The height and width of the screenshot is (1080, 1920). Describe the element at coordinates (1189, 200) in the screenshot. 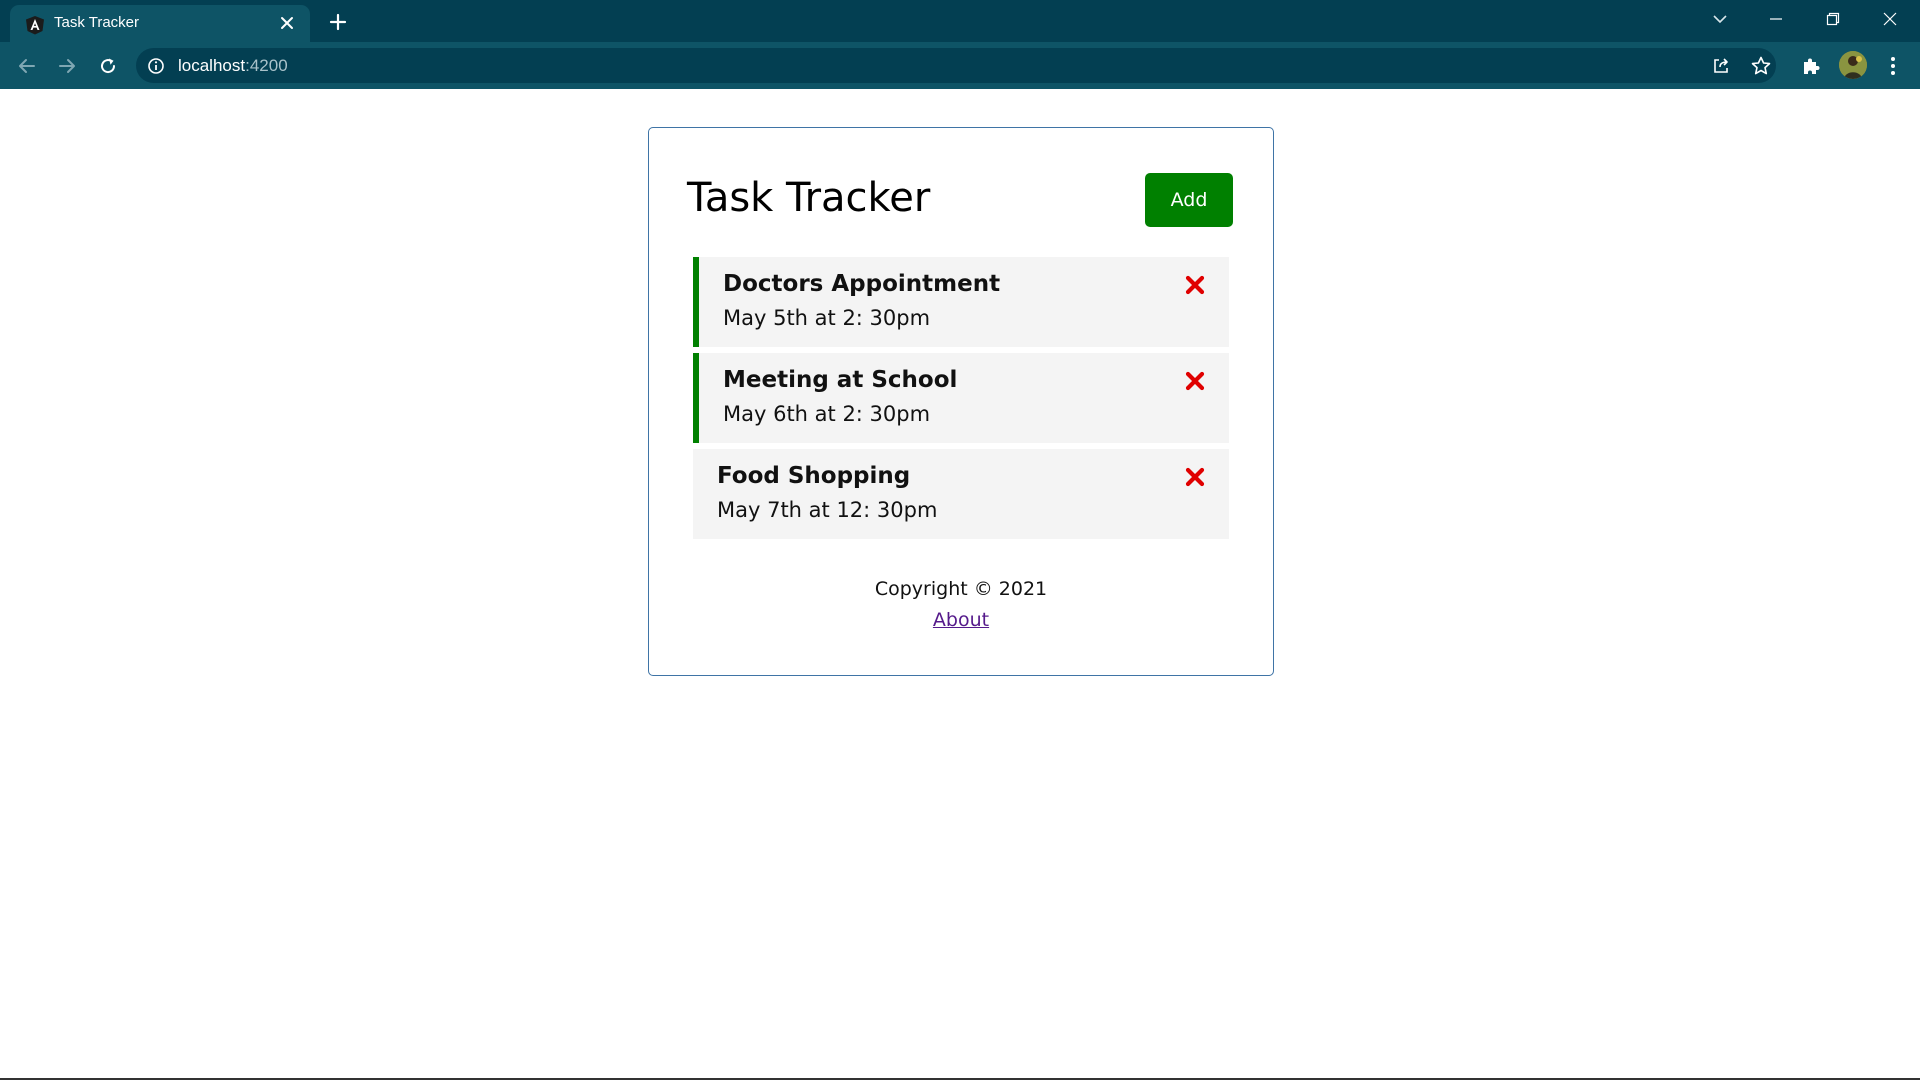

I see `add-button: Add` at that location.